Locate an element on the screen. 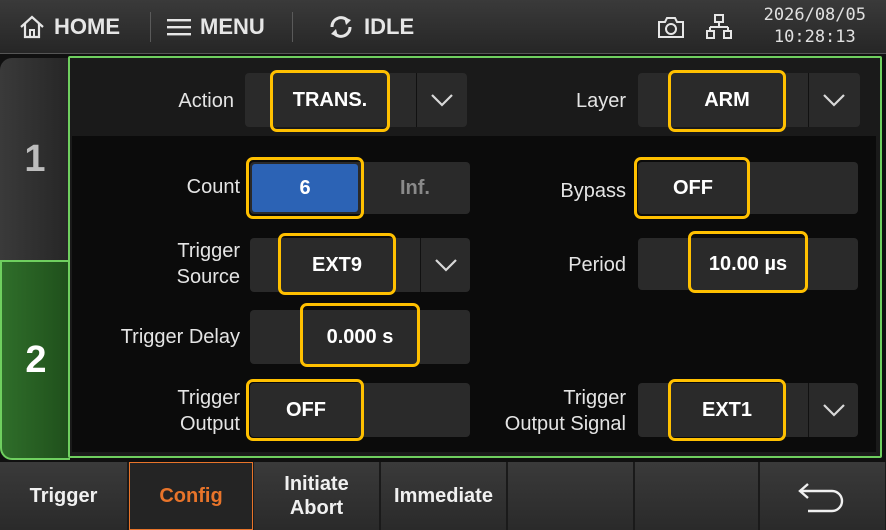  count-infinite-option: Inf. is located at coordinates (415, 188).